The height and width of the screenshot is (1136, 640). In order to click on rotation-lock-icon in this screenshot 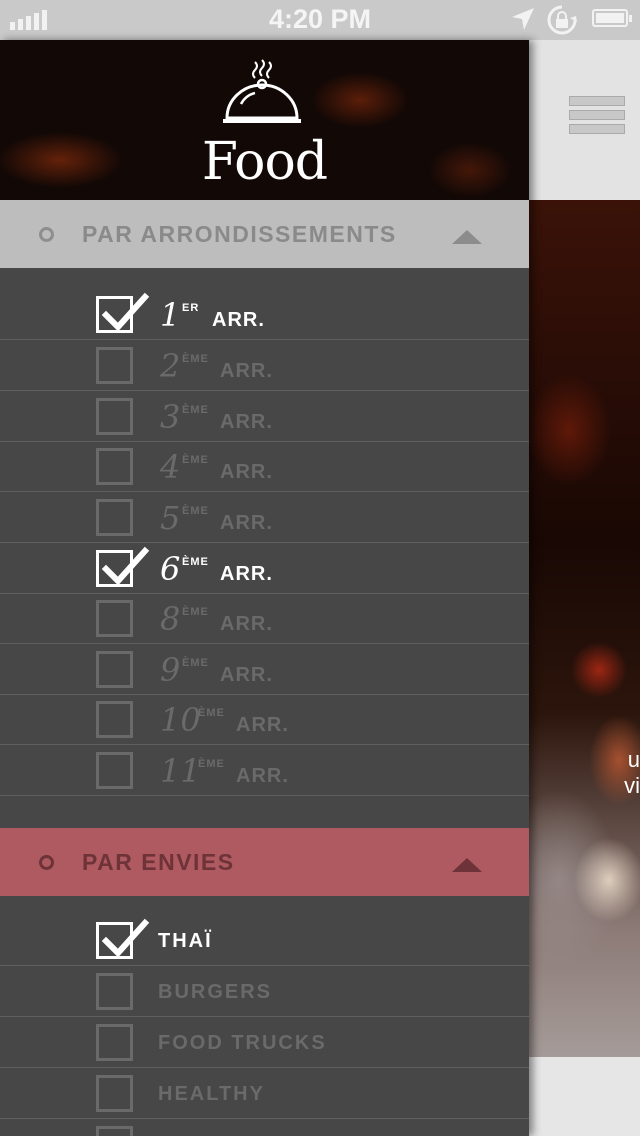, I will do `click(562, 20)`.